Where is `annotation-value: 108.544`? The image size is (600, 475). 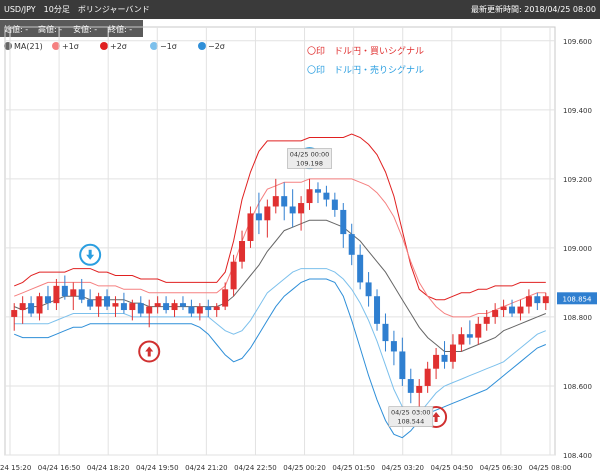 annotation-value: 108.544 is located at coordinates (410, 422).